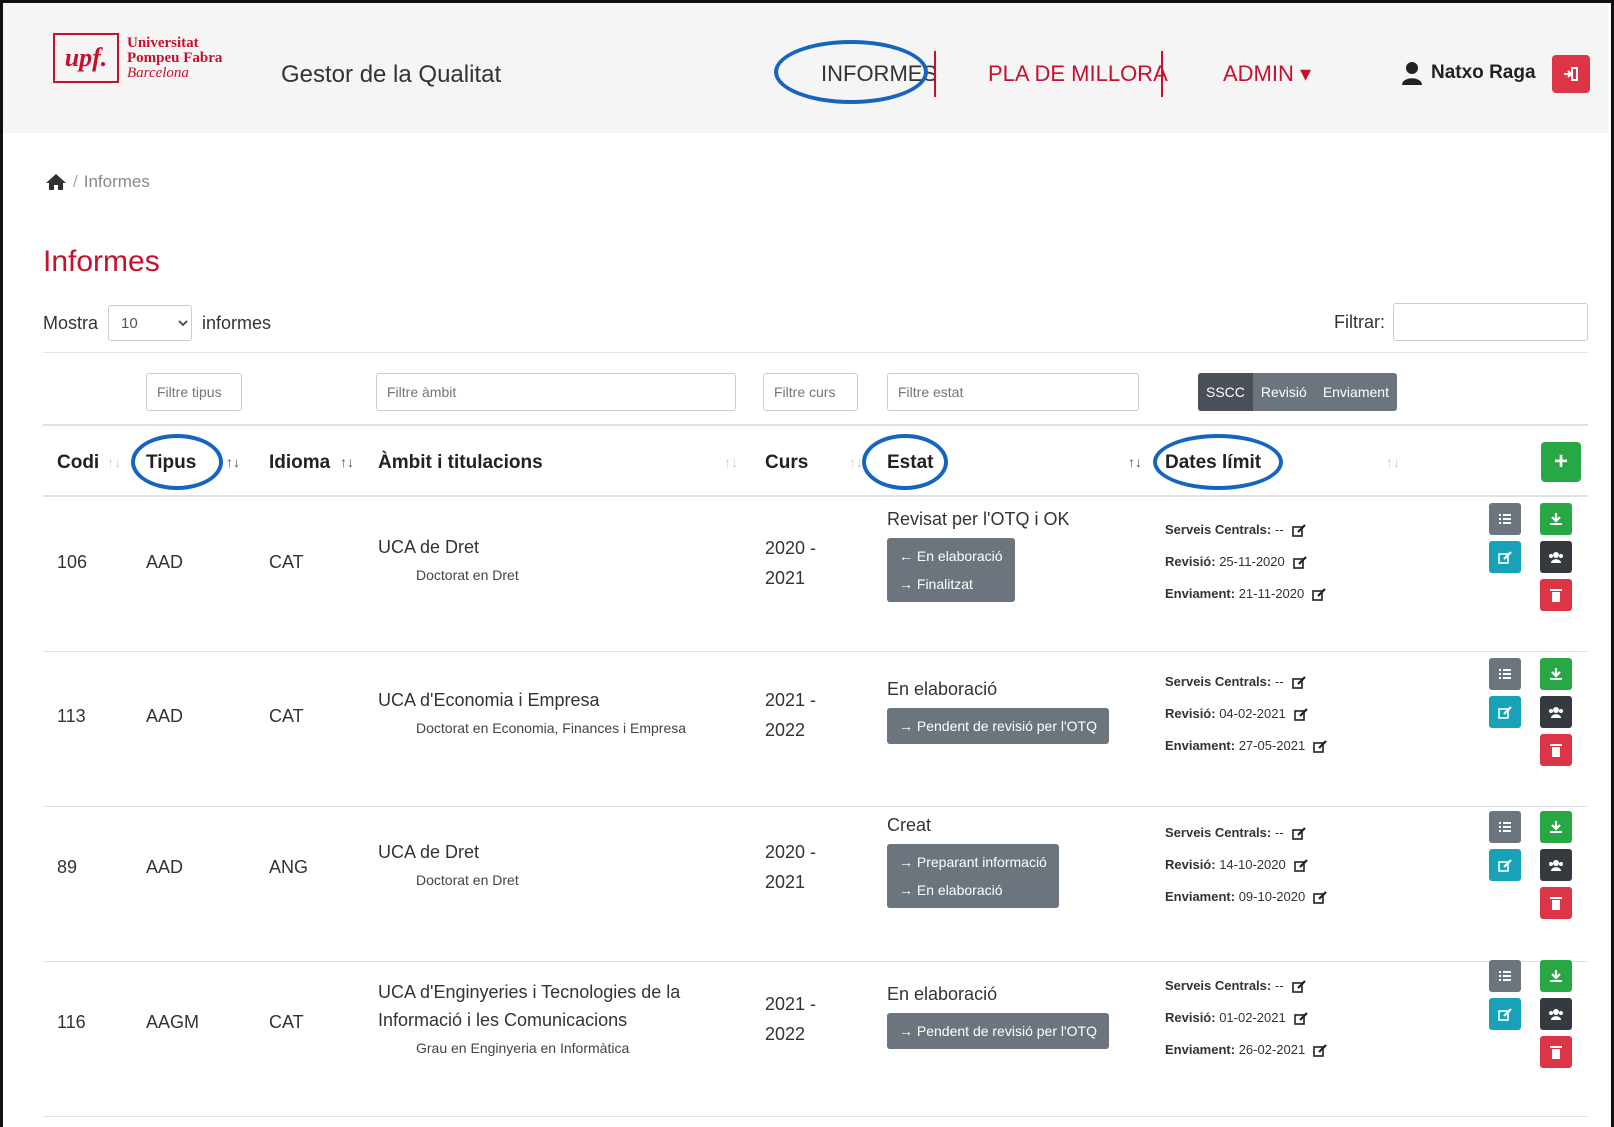 This screenshot has width=1614, height=1127. I want to click on estat-action-button: → Finalitzat, so click(951, 584).